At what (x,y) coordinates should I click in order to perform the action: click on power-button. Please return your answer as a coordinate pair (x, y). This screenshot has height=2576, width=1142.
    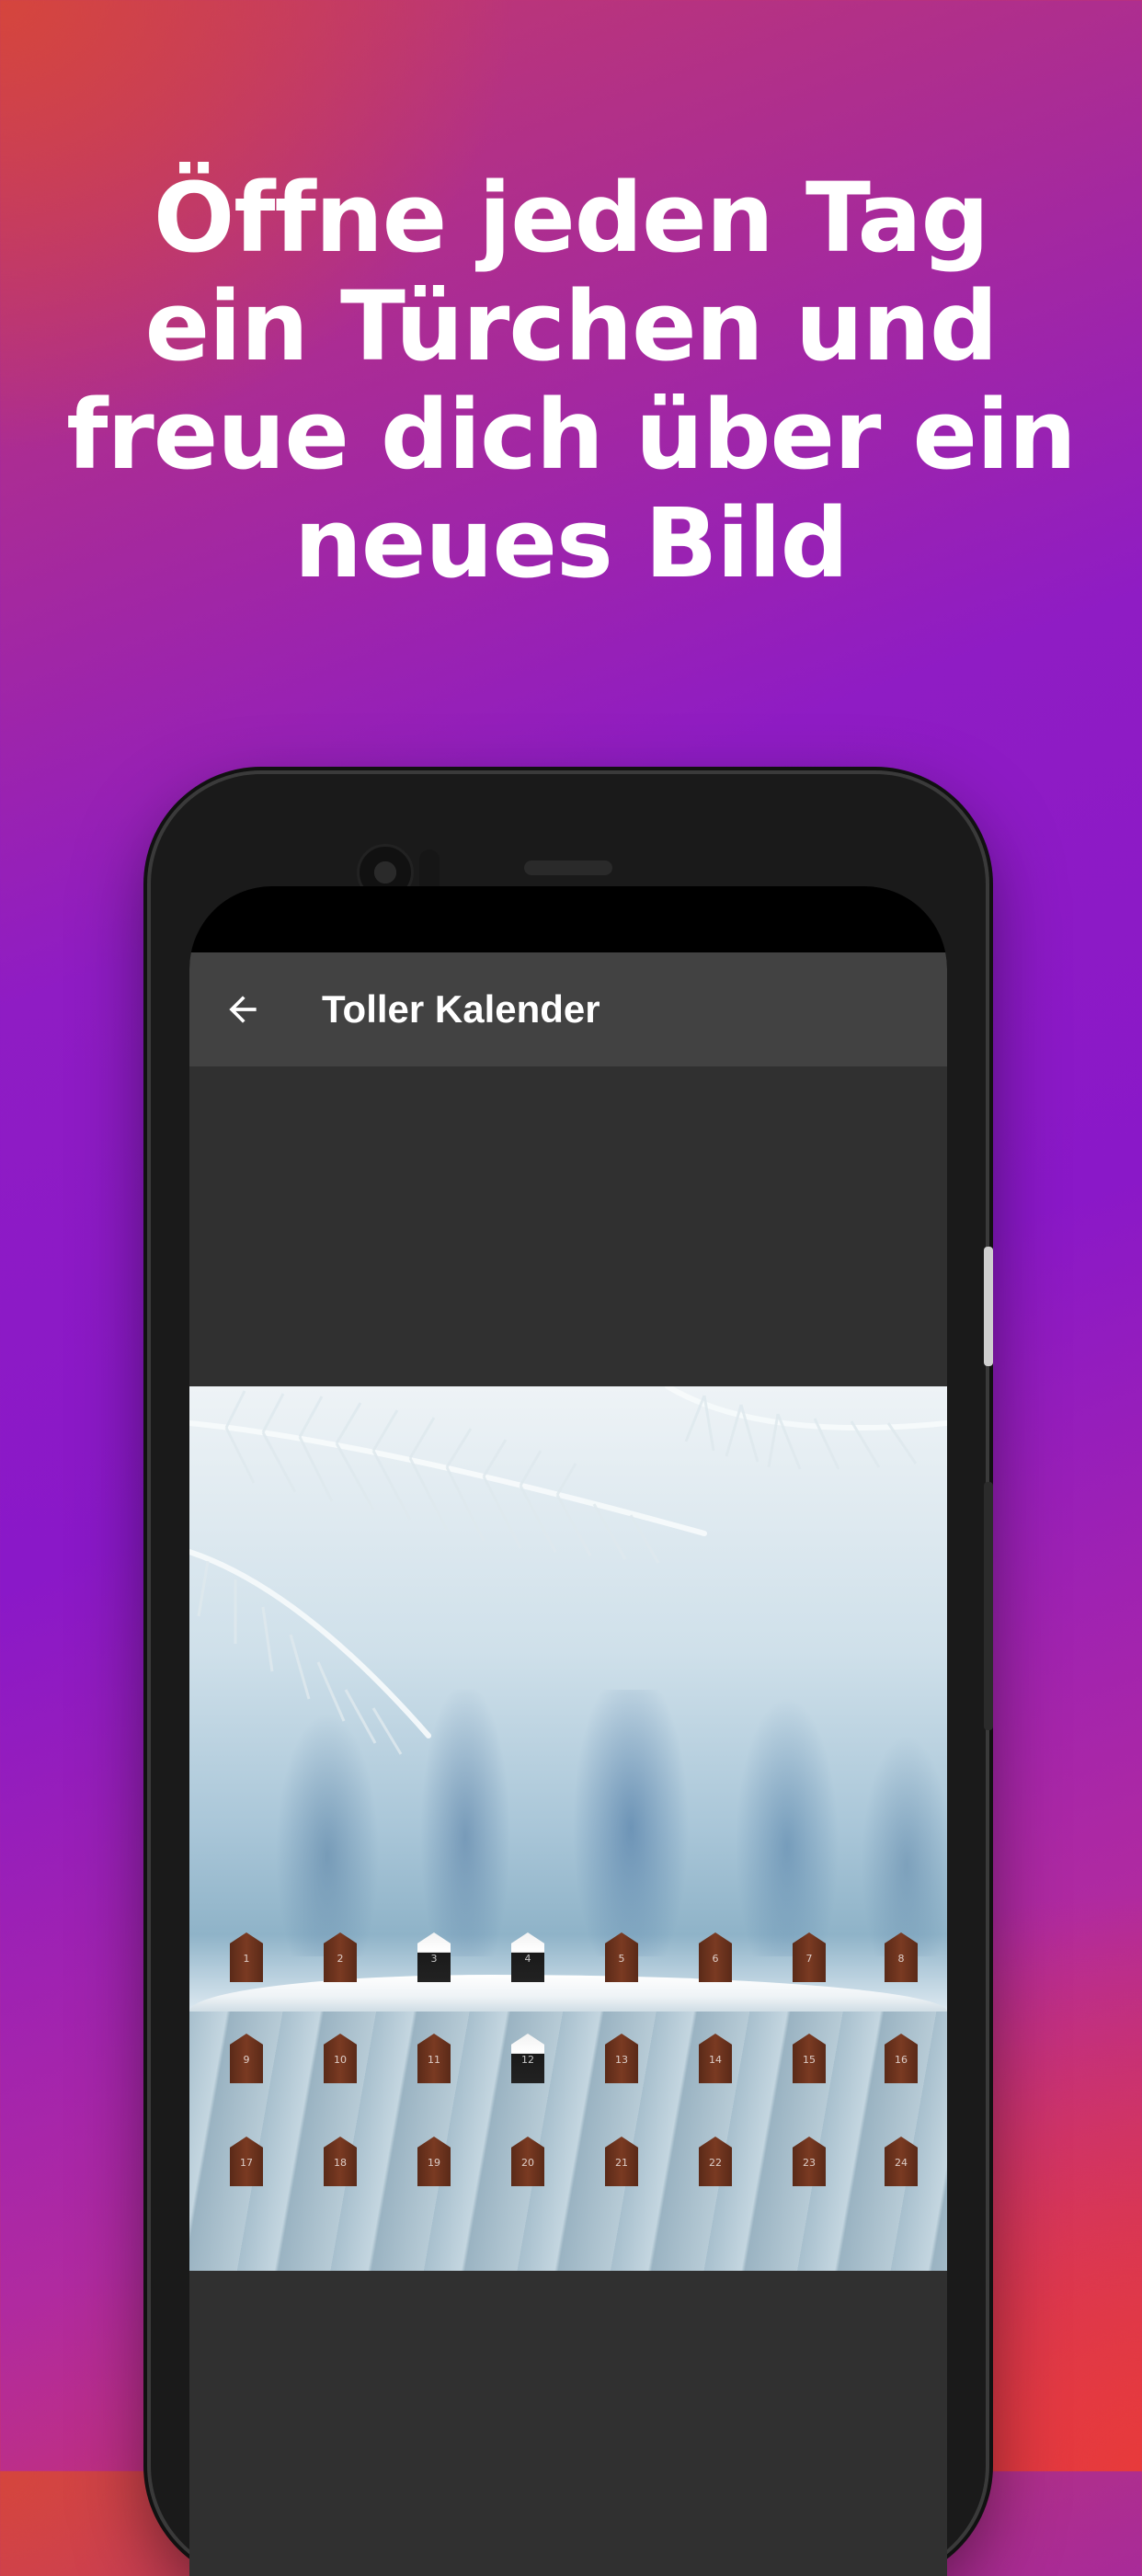
    Looking at the image, I should click on (989, 1306).